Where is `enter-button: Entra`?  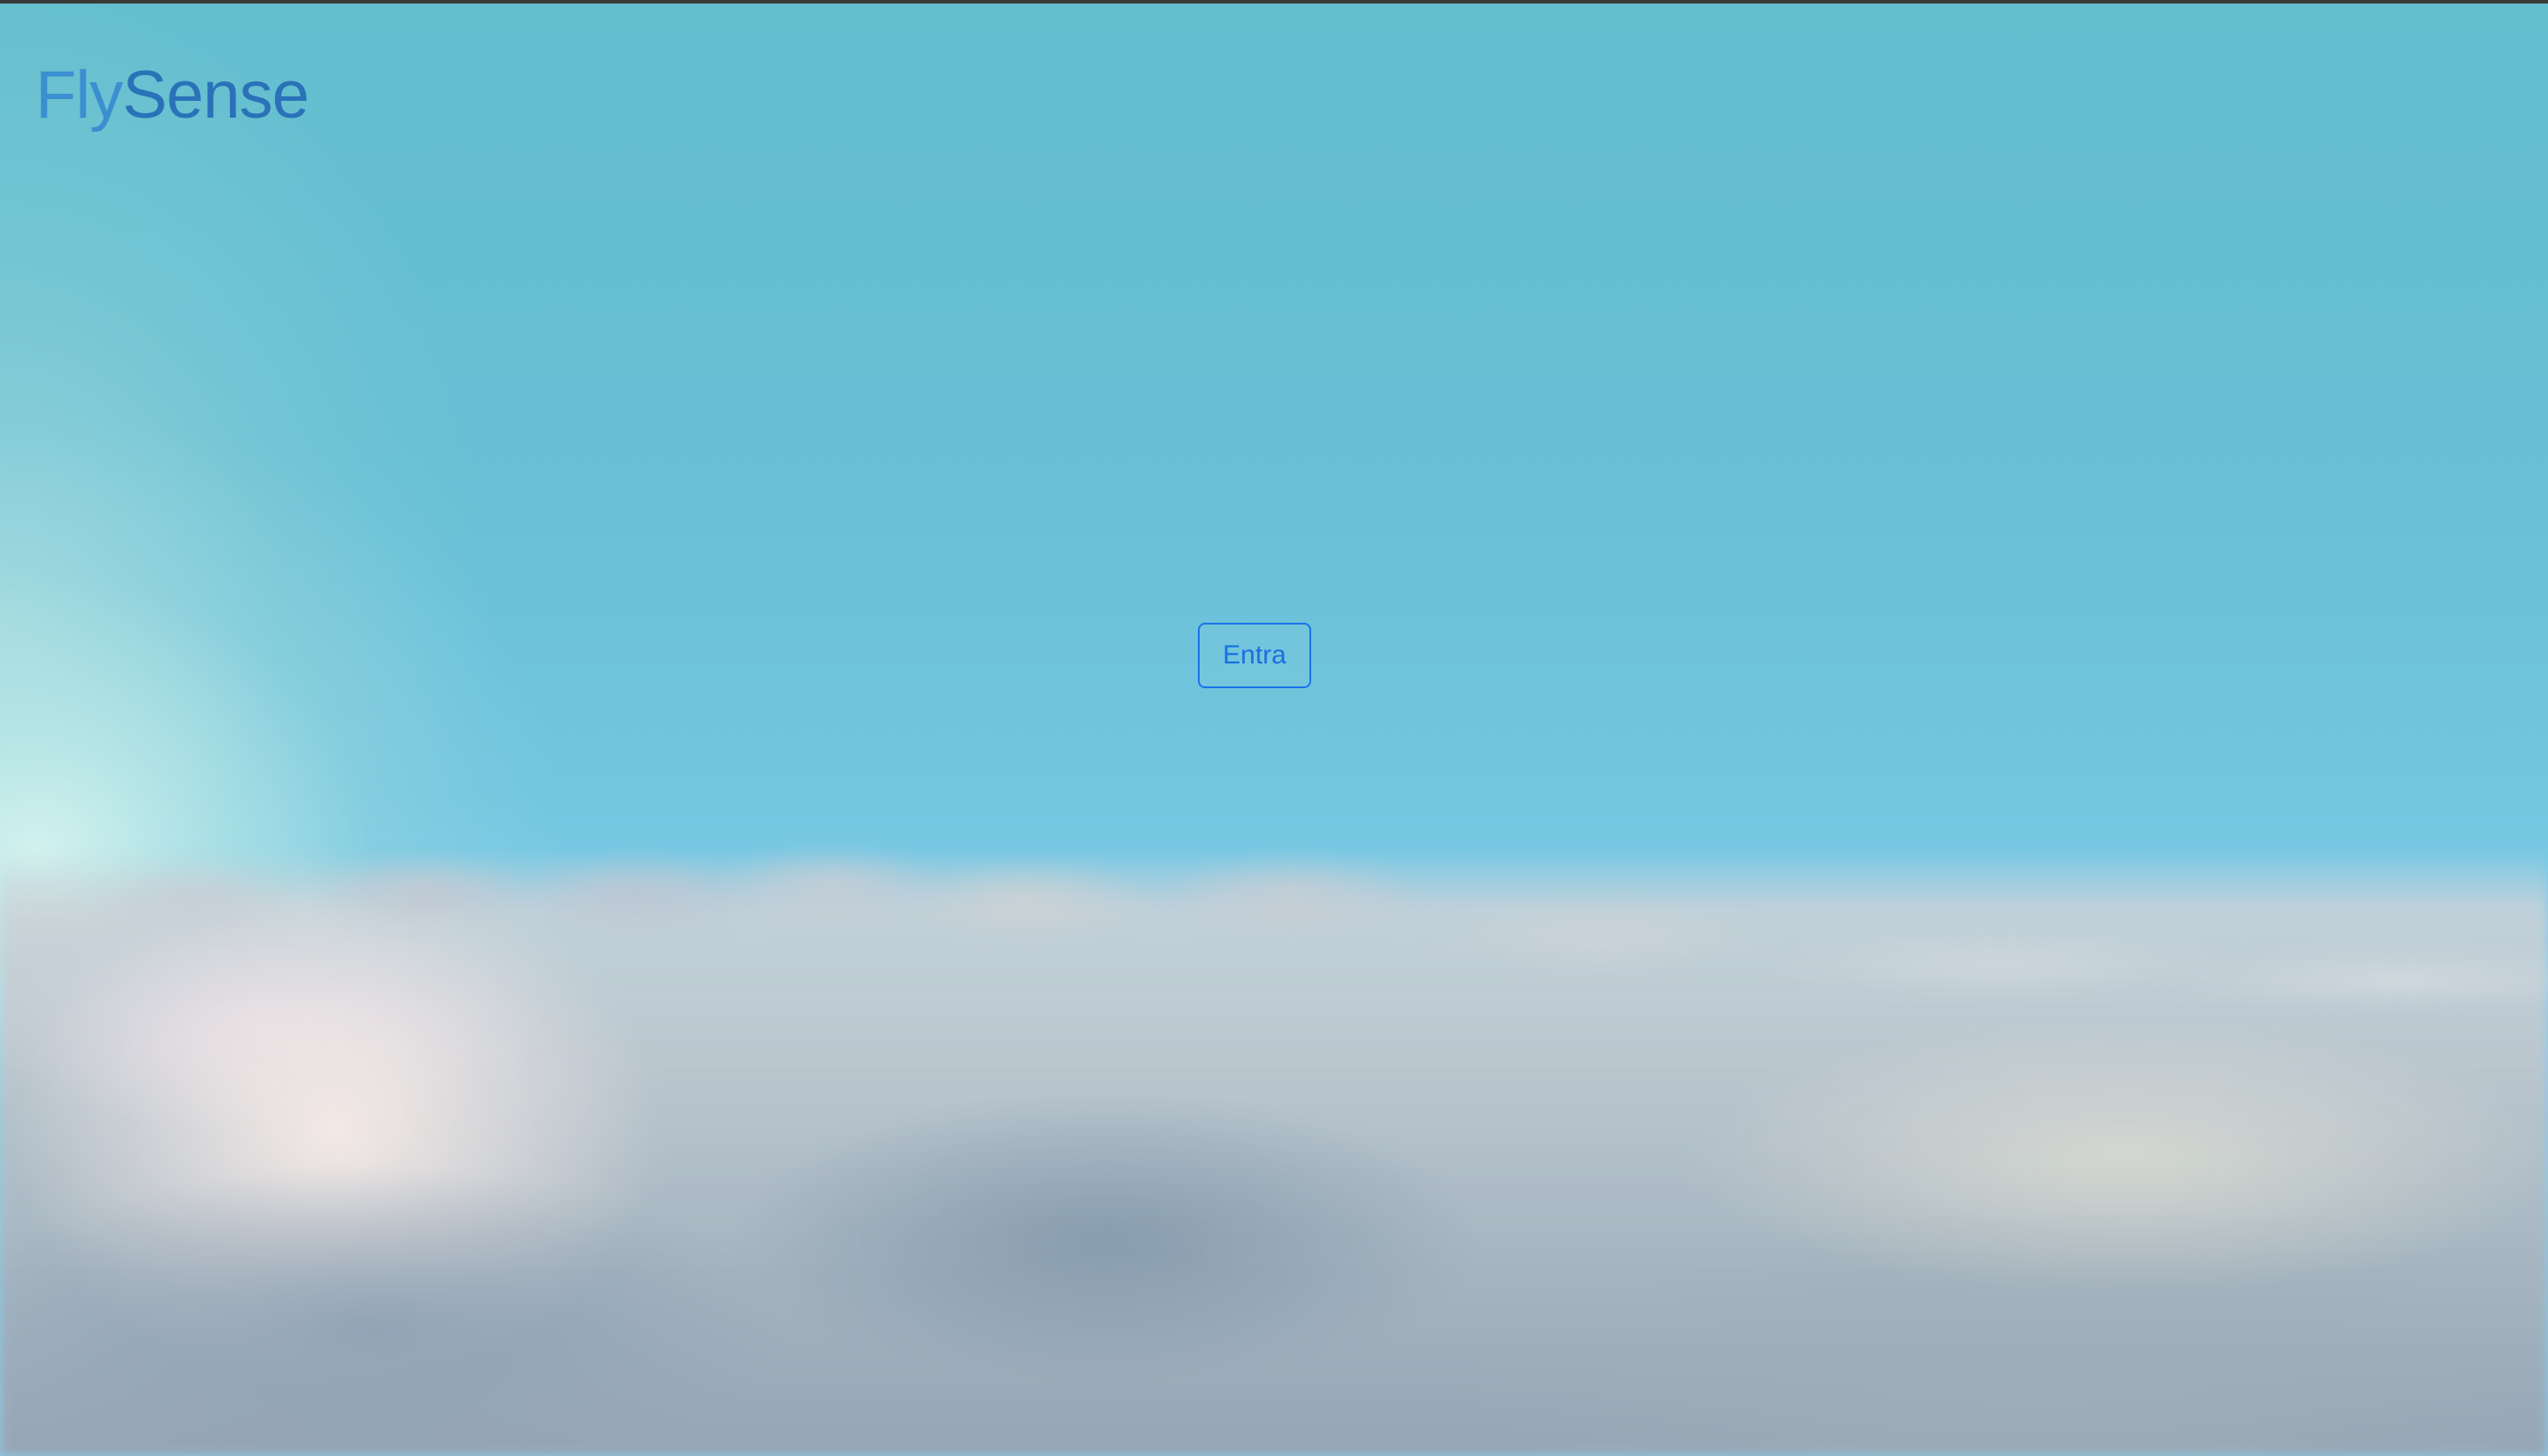 enter-button: Entra is located at coordinates (1254, 655).